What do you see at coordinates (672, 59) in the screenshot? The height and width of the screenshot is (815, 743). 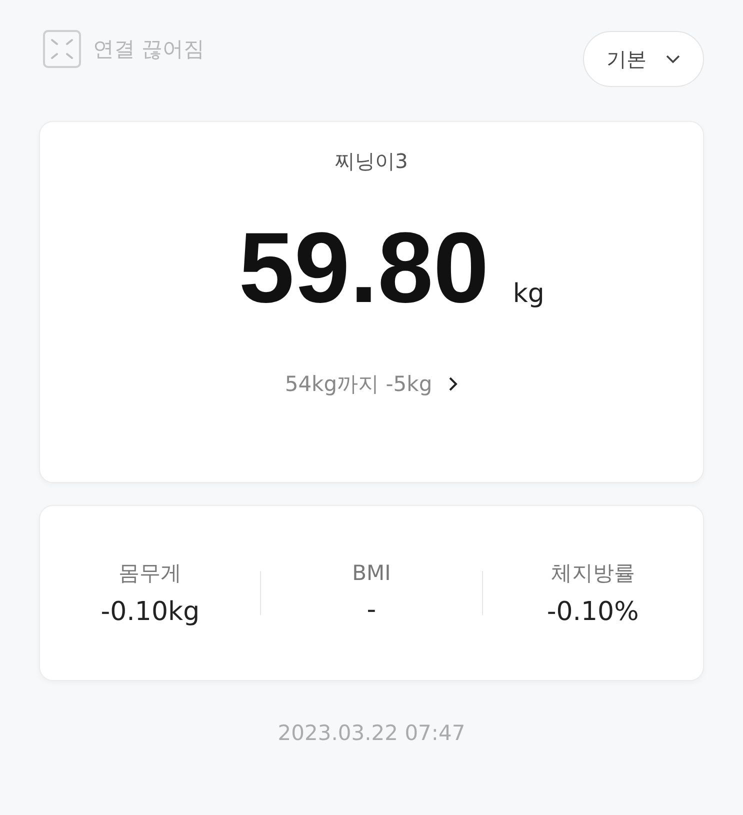 I see `chevron-down-icon` at bounding box center [672, 59].